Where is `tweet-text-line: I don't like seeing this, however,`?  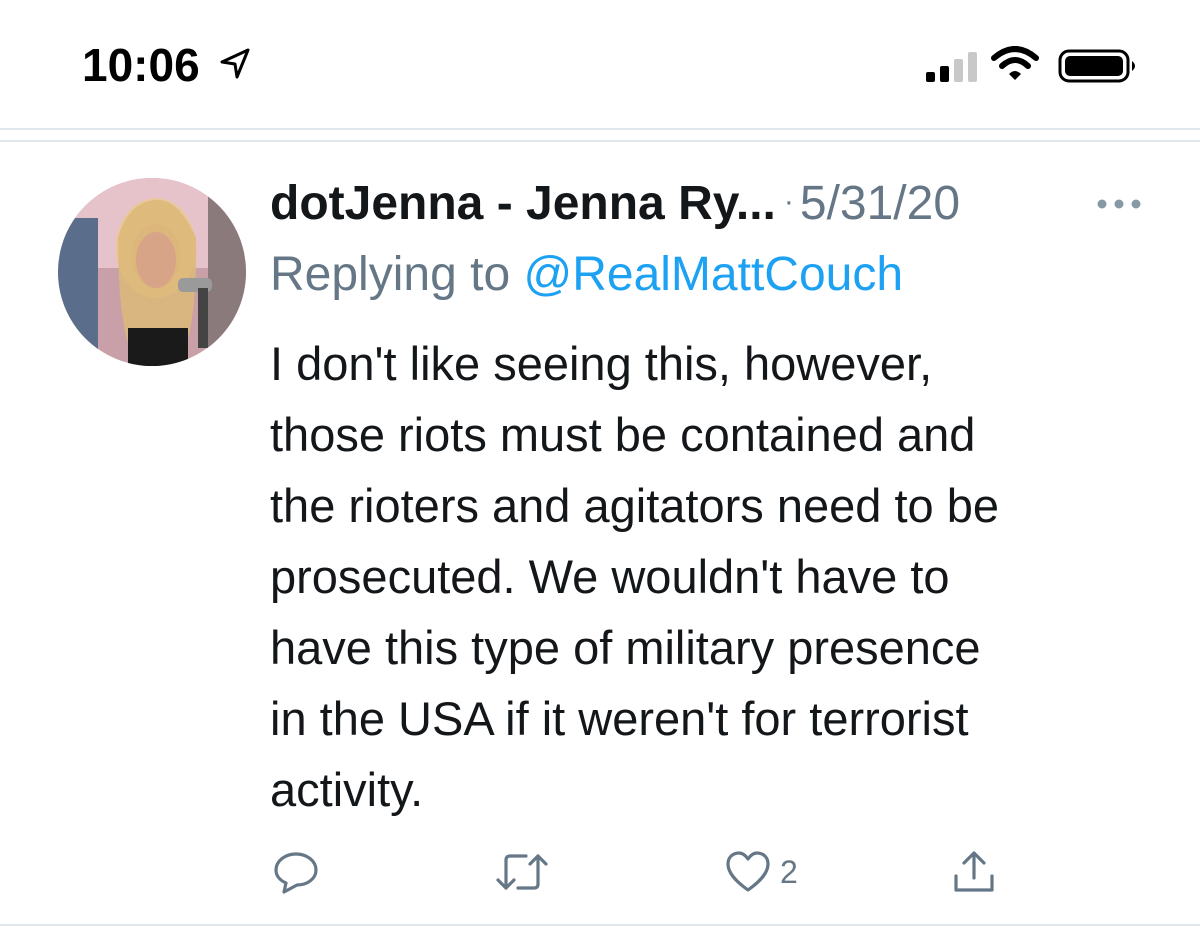
tweet-text-line: I don't like seeing this, however, is located at coordinates (601, 363).